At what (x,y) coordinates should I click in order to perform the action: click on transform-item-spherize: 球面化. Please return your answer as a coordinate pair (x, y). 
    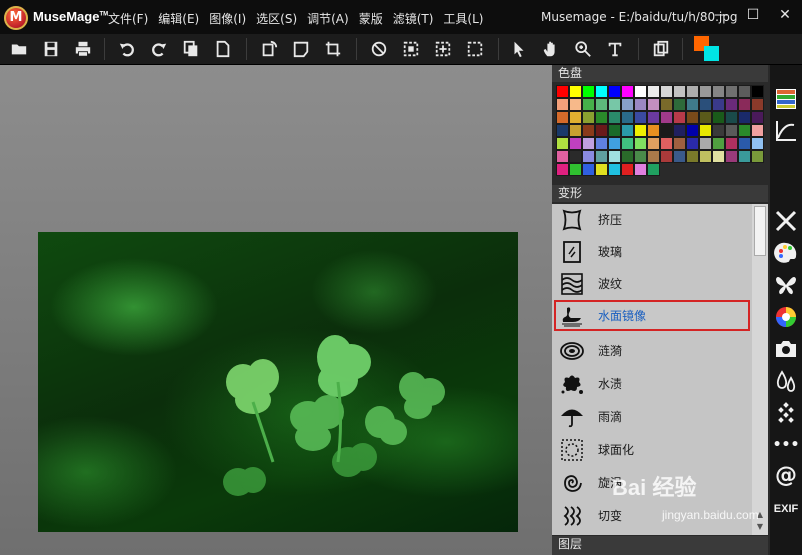
    Looking at the image, I should click on (652, 449).